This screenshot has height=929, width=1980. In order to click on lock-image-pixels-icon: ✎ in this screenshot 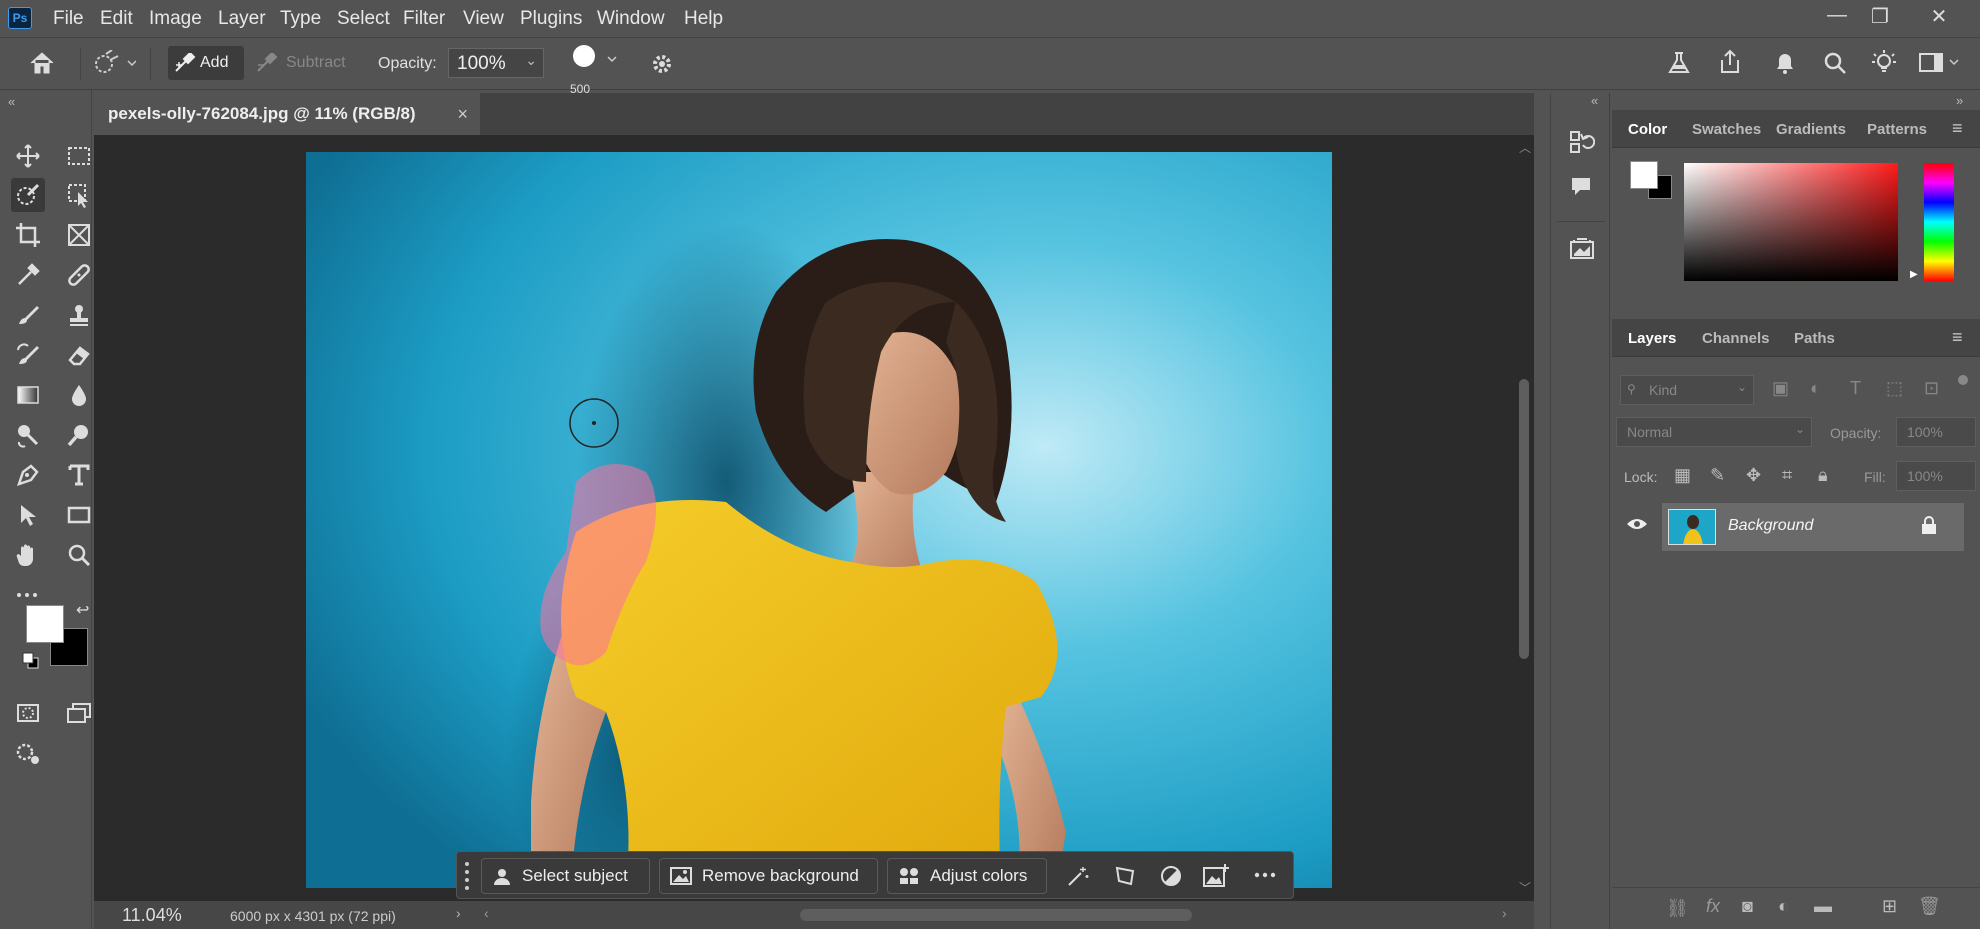, I will do `click(1717, 475)`.